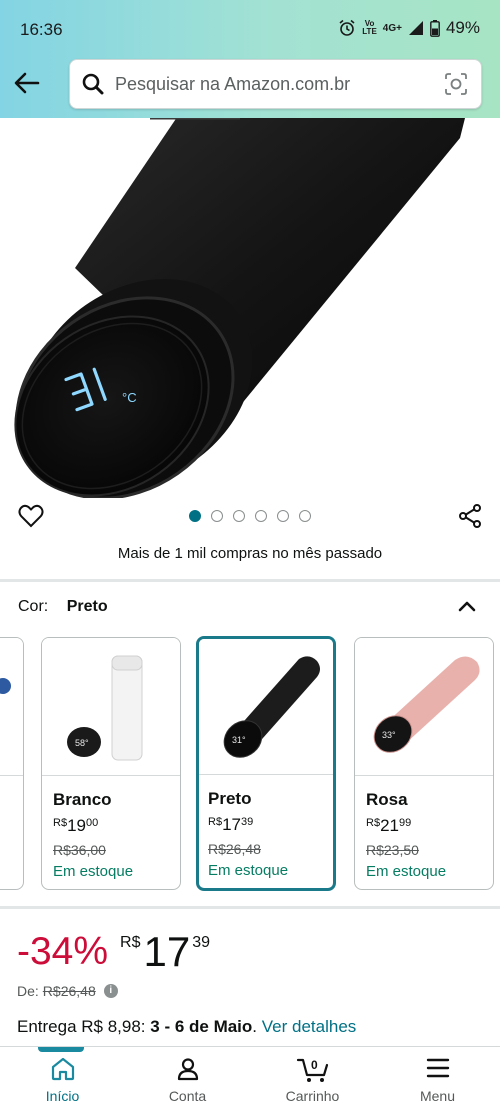  Describe the element at coordinates (63, 951) in the screenshot. I see `discount-percent: -34%` at that location.